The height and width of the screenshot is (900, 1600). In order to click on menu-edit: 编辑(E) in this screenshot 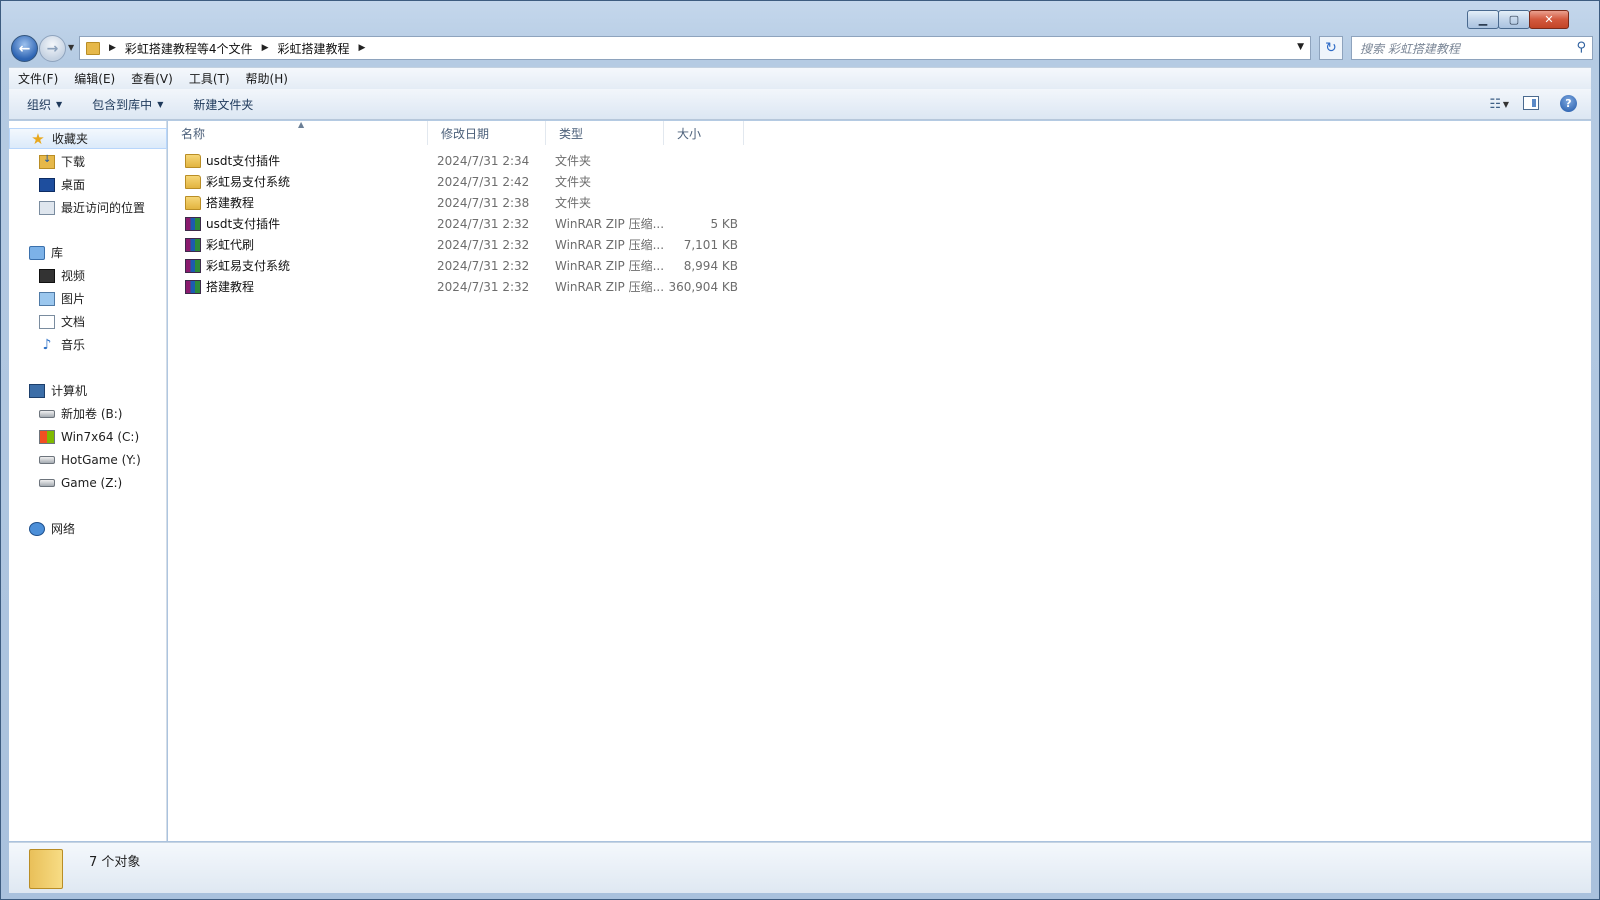, I will do `click(94, 78)`.